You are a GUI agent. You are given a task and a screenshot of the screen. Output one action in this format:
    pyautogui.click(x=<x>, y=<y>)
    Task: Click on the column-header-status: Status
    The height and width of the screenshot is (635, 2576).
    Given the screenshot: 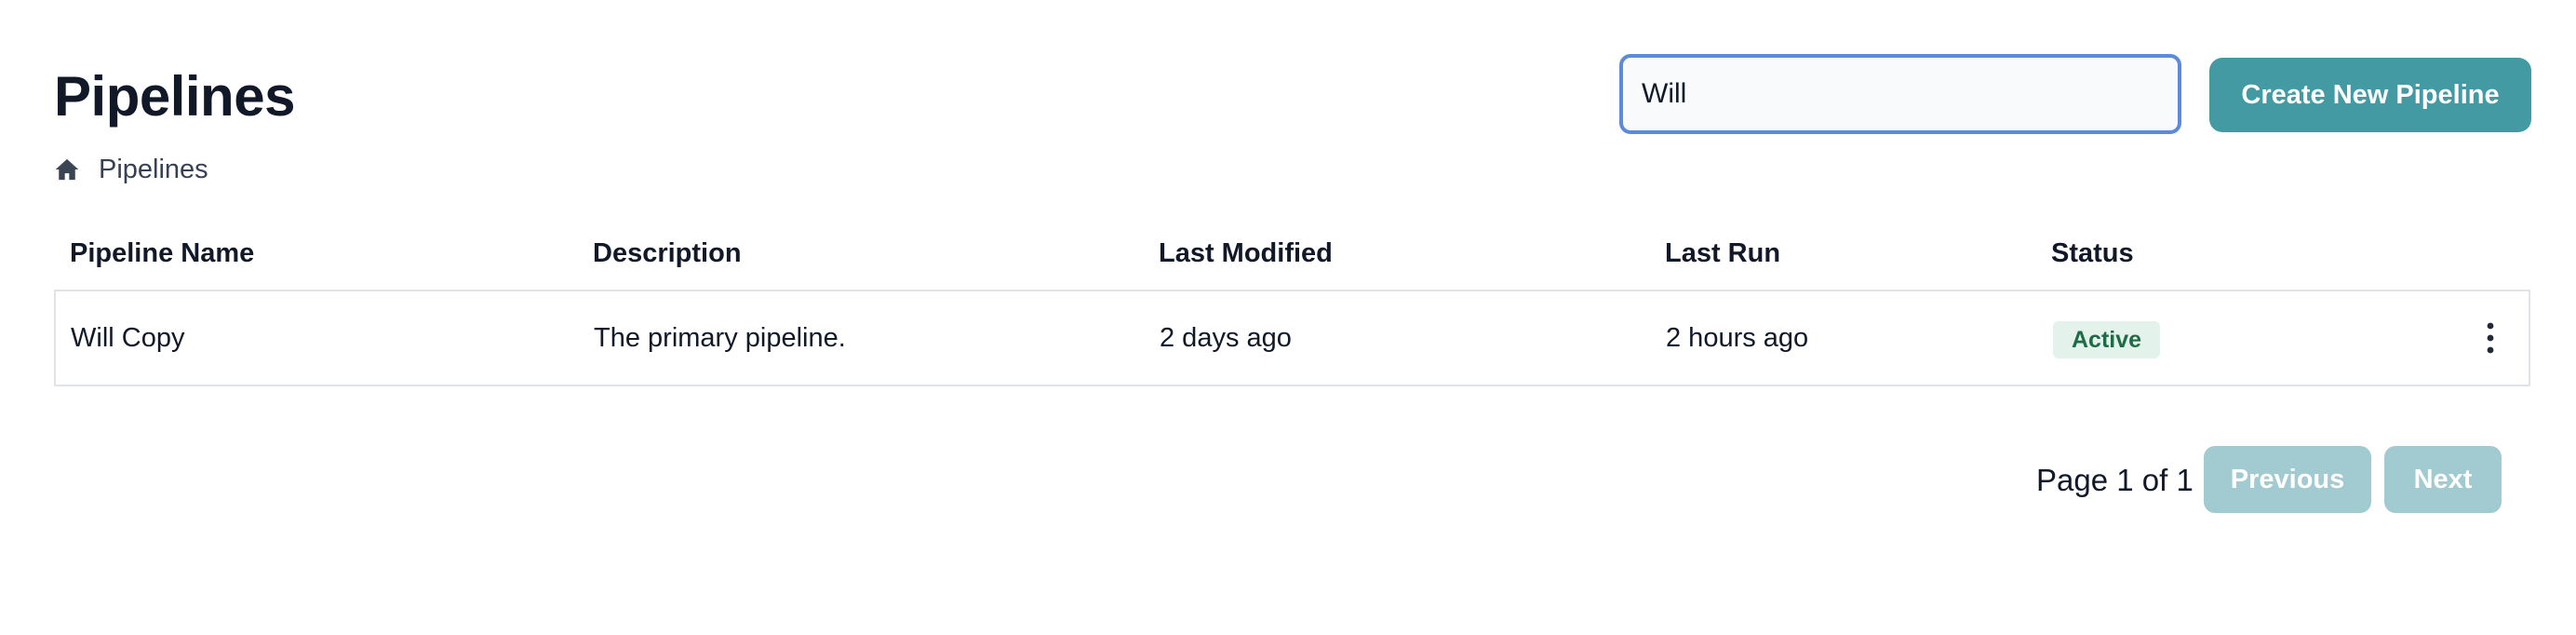 What is the action you would take?
    pyautogui.click(x=2092, y=261)
    